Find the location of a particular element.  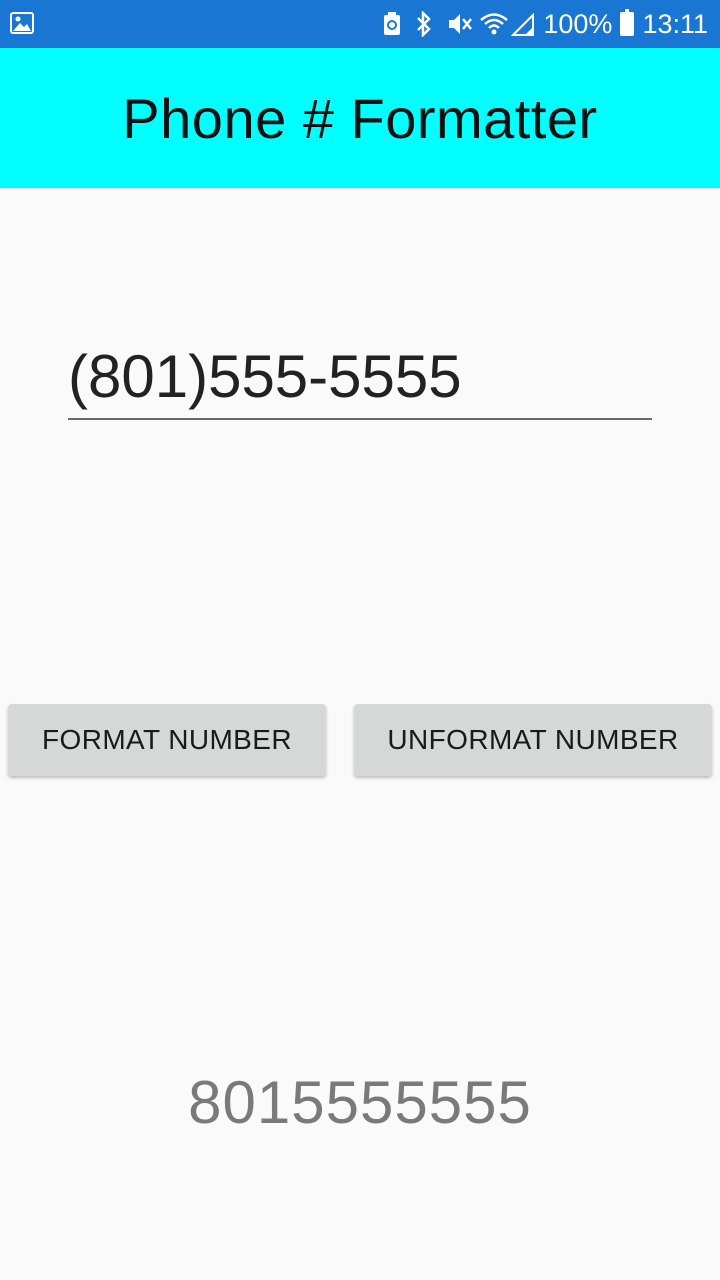

battery-percent: 100% is located at coordinates (578, 23).